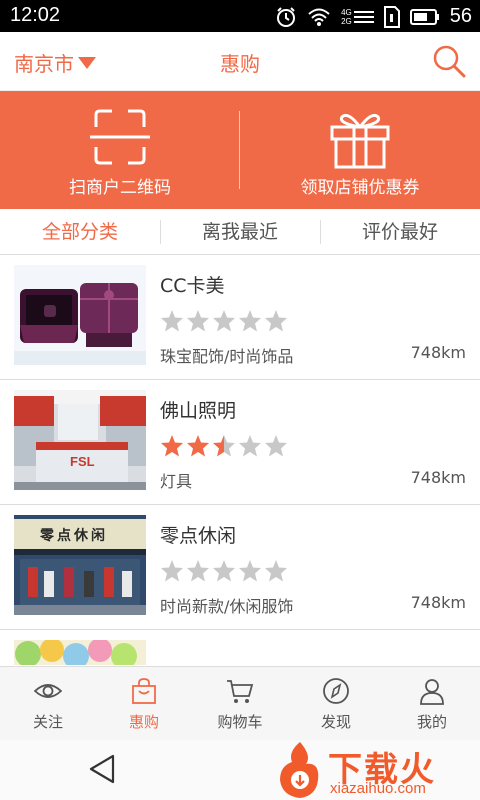 Image resolution: width=480 pixels, height=800 pixels. What do you see at coordinates (240, 770) in the screenshot?
I see `system-nav-bar: 下载火 xiazaihuo.com` at bounding box center [240, 770].